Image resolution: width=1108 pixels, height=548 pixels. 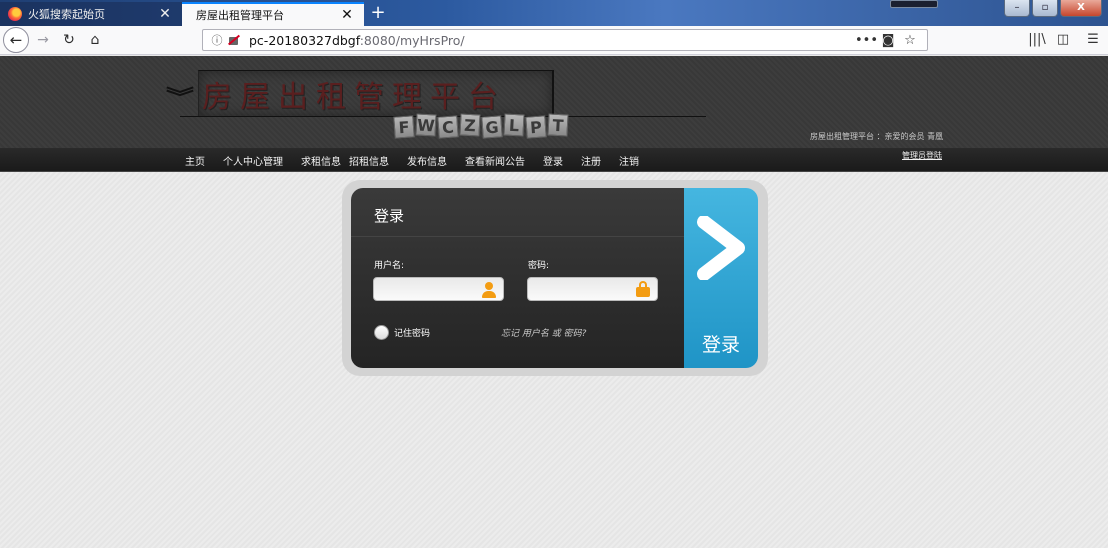 I want to click on window-controls: – ▫ X, so click(x=1052, y=8).